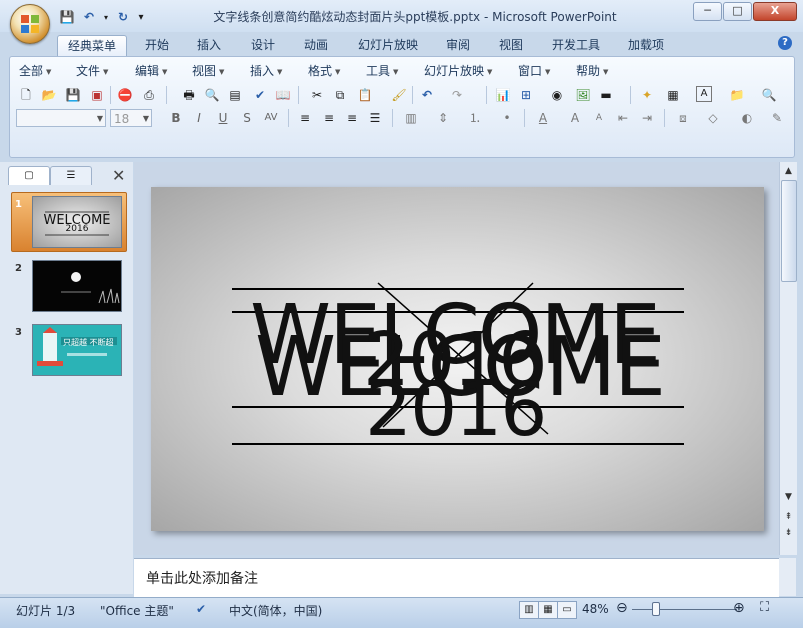 The width and height of the screenshot is (803, 628). Describe the element at coordinates (475, 118) in the screenshot. I see `numbering-icon: ⒈` at that location.